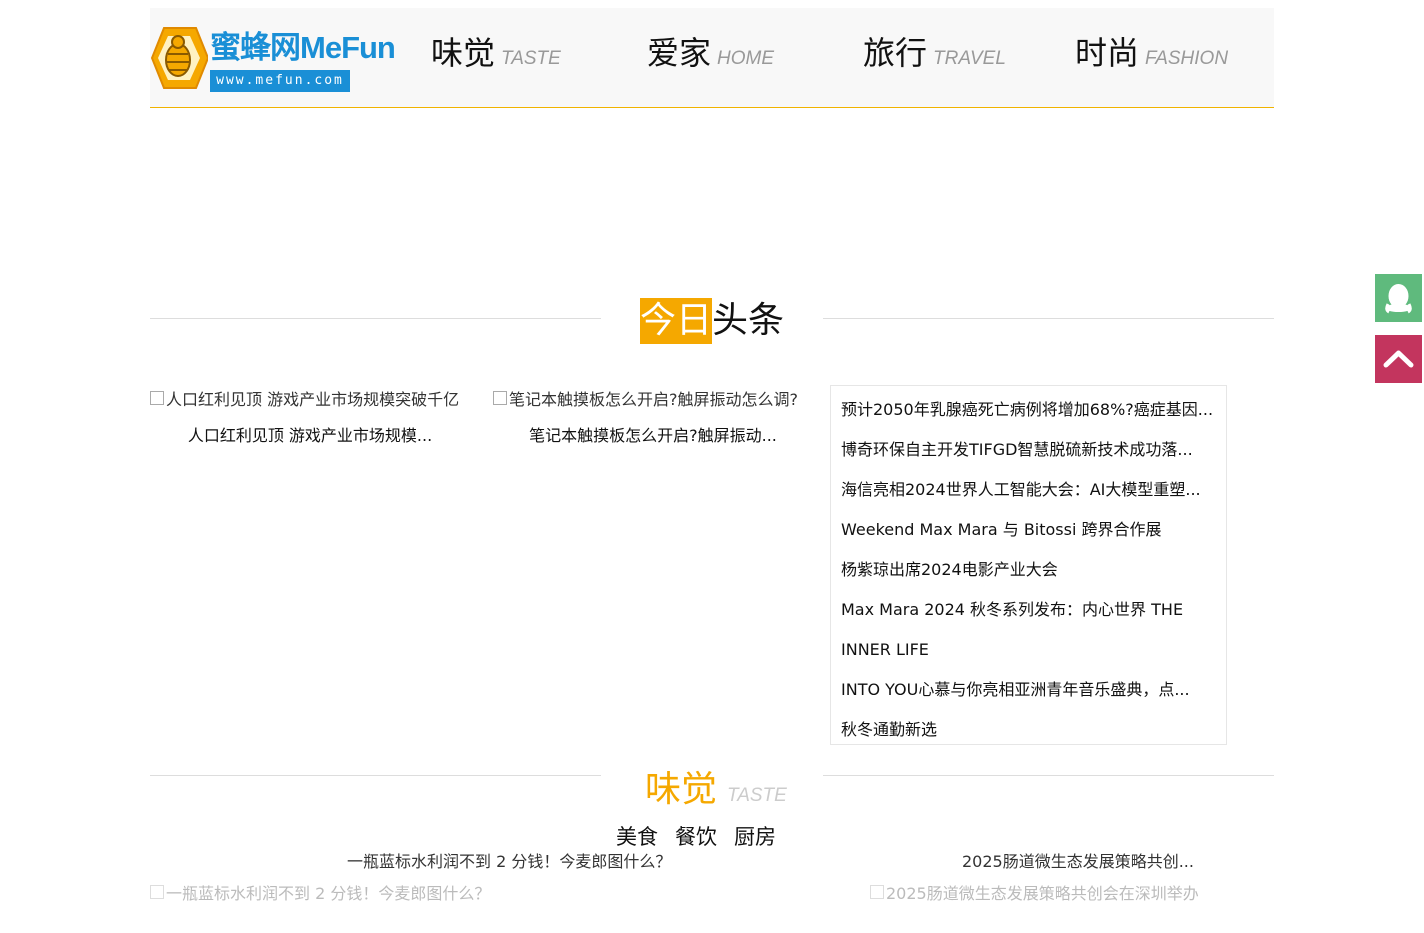 The width and height of the screenshot is (1424, 933). Describe the element at coordinates (1028, 570) in the screenshot. I see `list-item: 杨紫琼出席2024电影产业大会` at that location.